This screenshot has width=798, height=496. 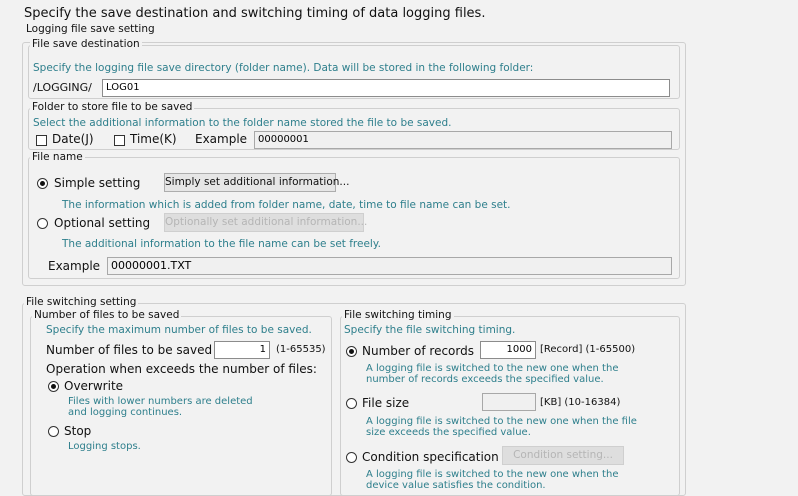 I want to click on simple-setting-label: Simple setting, so click(x=97, y=183).